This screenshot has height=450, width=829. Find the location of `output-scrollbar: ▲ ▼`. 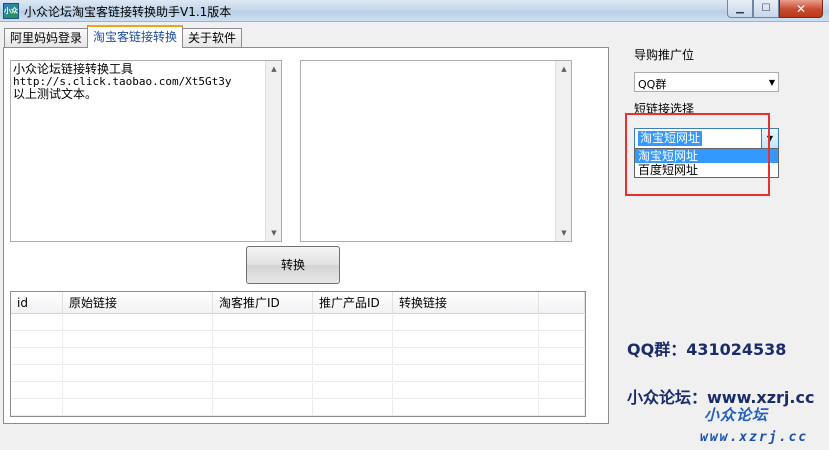

output-scrollbar: ▲ ▼ is located at coordinates (563, 151).